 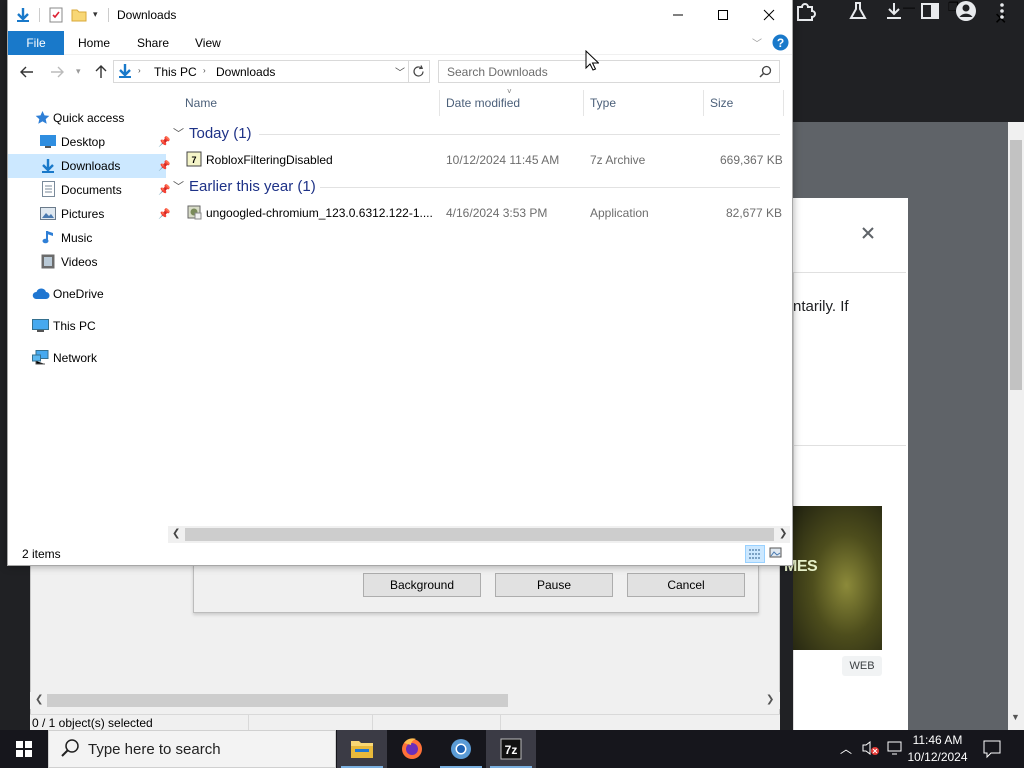 I want to click on star-icon, so click(x=42, y=117).